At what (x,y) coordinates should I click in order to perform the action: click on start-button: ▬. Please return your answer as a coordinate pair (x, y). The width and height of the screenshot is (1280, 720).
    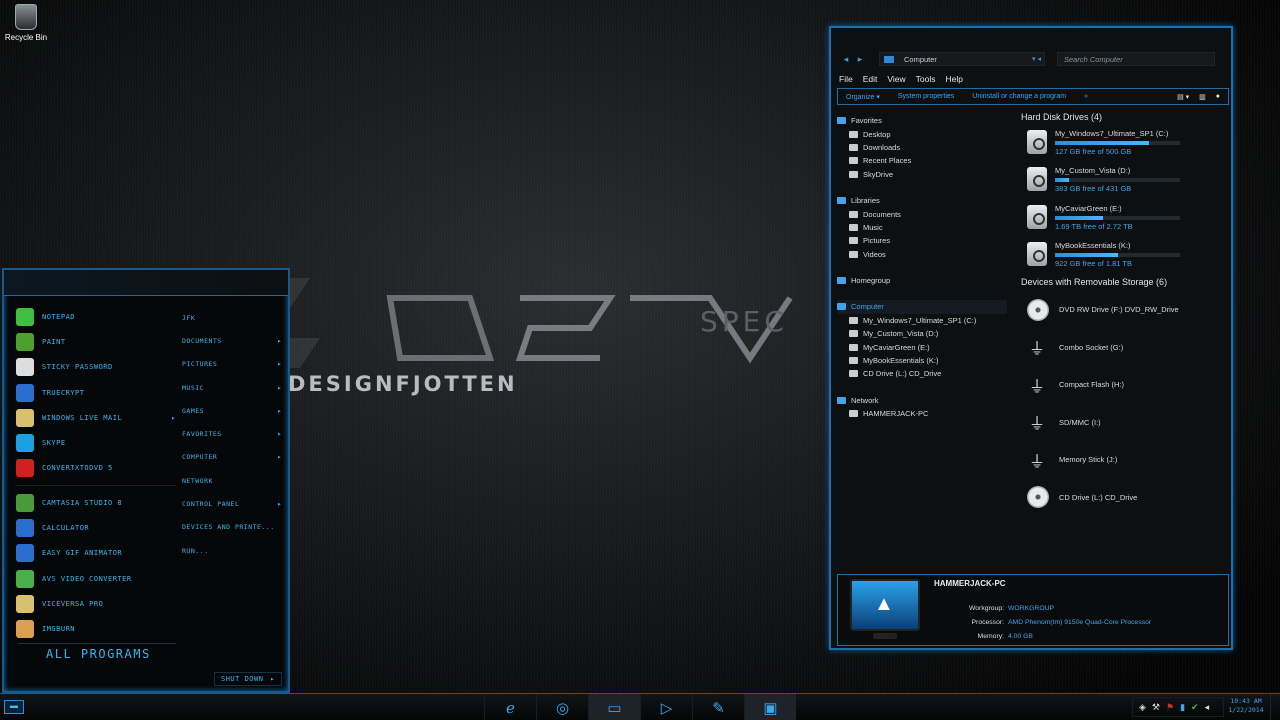
    Looking at the image, I should click on (14, 707).